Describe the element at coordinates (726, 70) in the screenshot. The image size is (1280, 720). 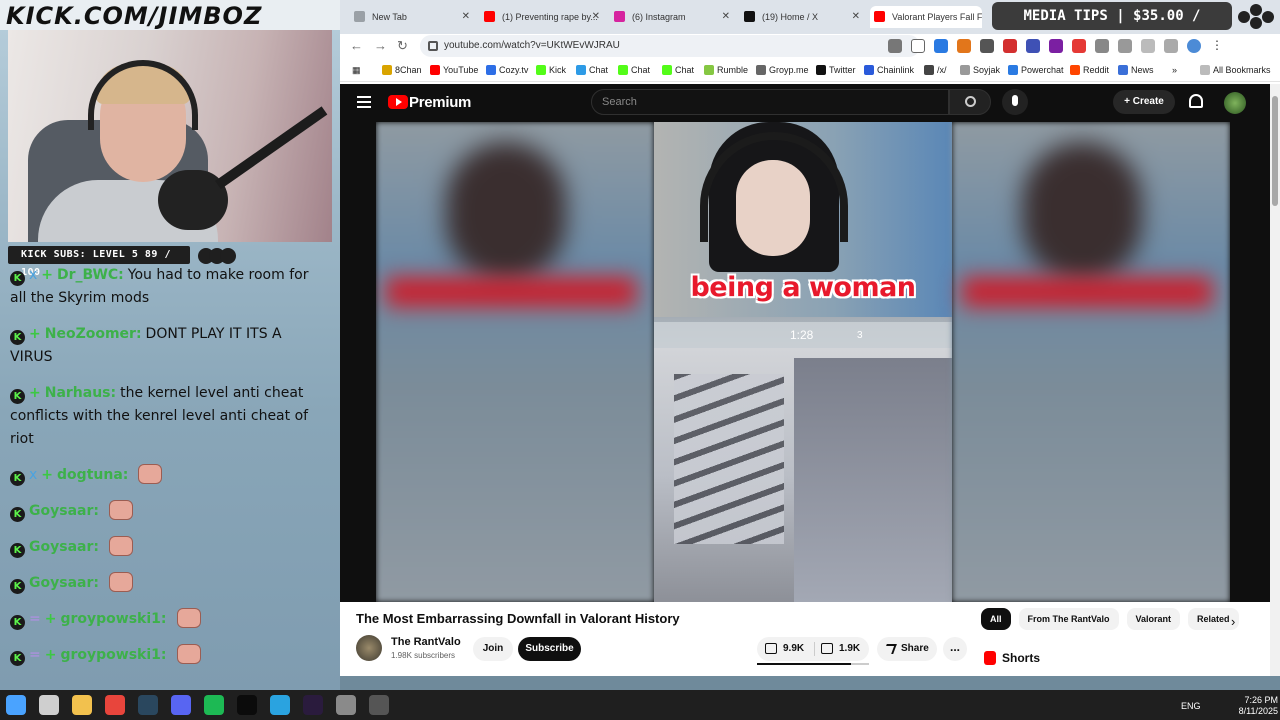
I see `bookmark-item: Rumble` at that location.